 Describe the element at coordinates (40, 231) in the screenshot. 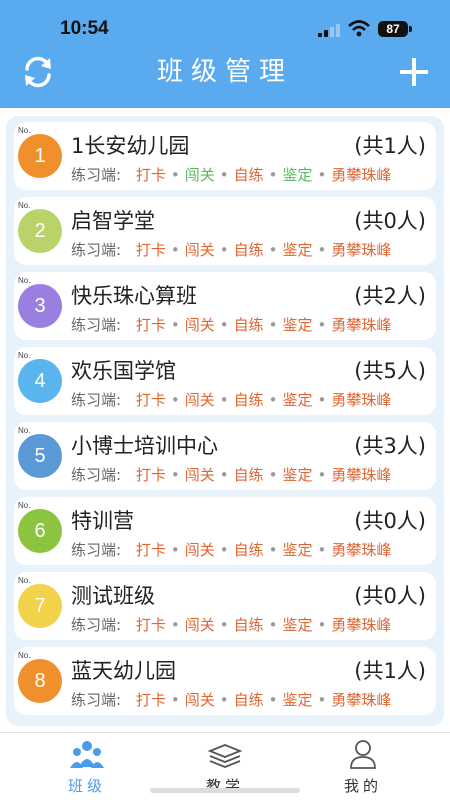

I see `class-number-badge: 2` at that location.